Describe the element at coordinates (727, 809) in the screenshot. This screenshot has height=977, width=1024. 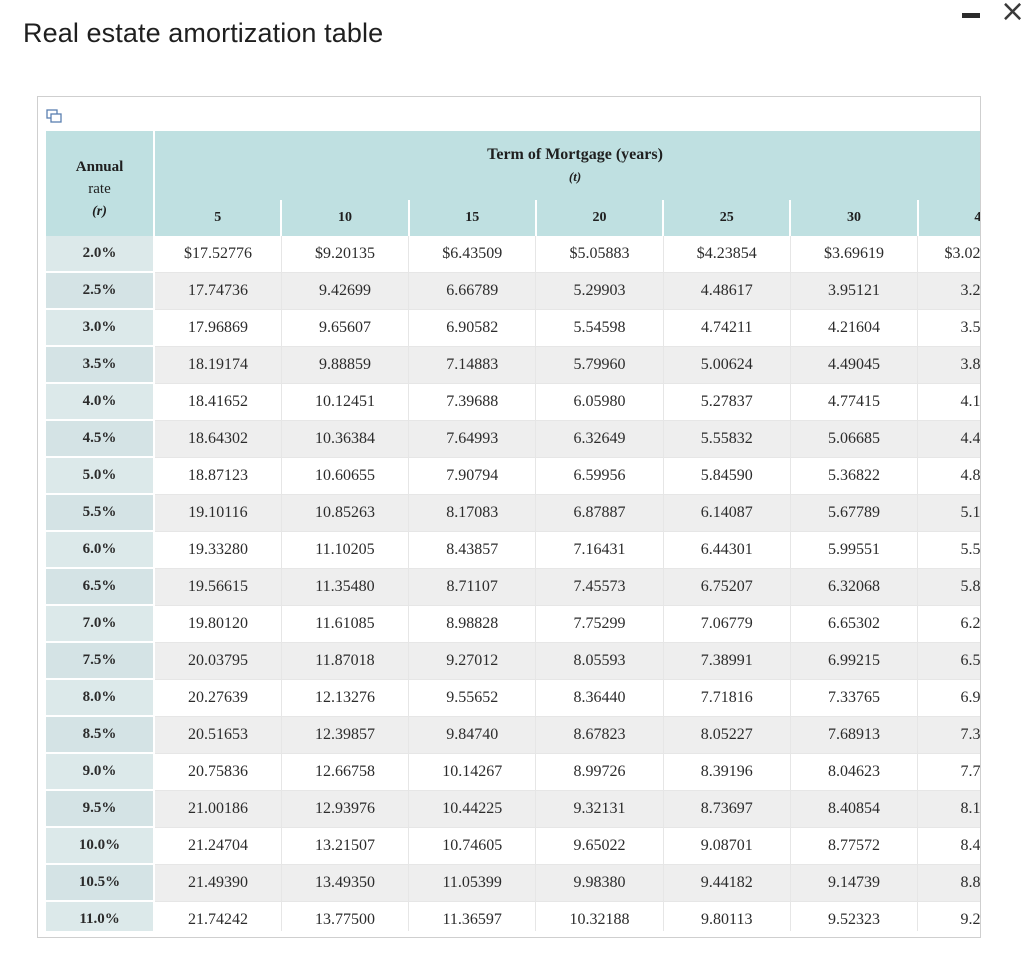
I see `value-cell: 8.73697` at that location.